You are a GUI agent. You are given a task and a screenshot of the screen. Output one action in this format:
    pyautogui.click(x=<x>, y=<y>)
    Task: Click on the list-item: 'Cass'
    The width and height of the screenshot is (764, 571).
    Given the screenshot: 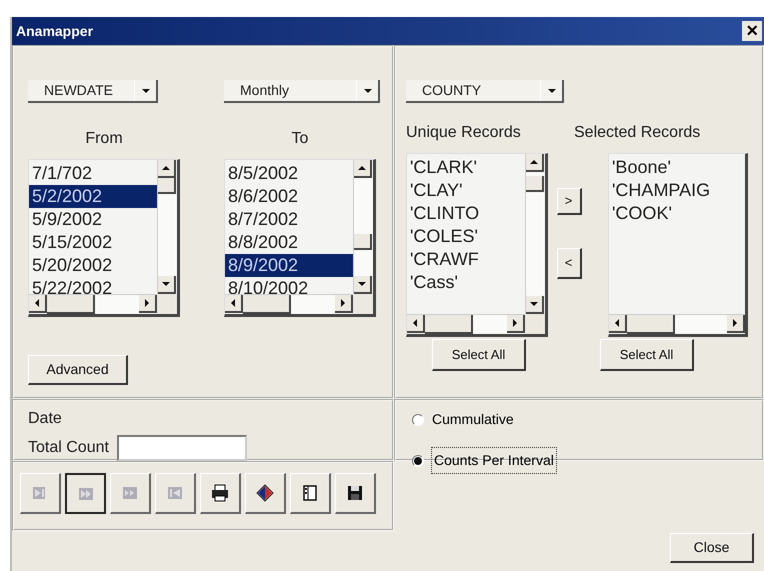 What is the action you would take?
    pyautogui.click(x=466, y=282)
    